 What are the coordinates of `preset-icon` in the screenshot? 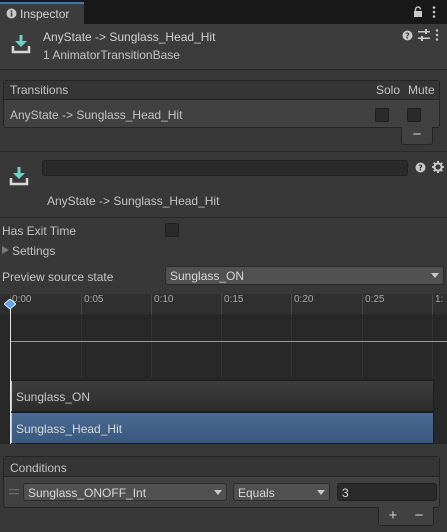 It's located at (424, 35).